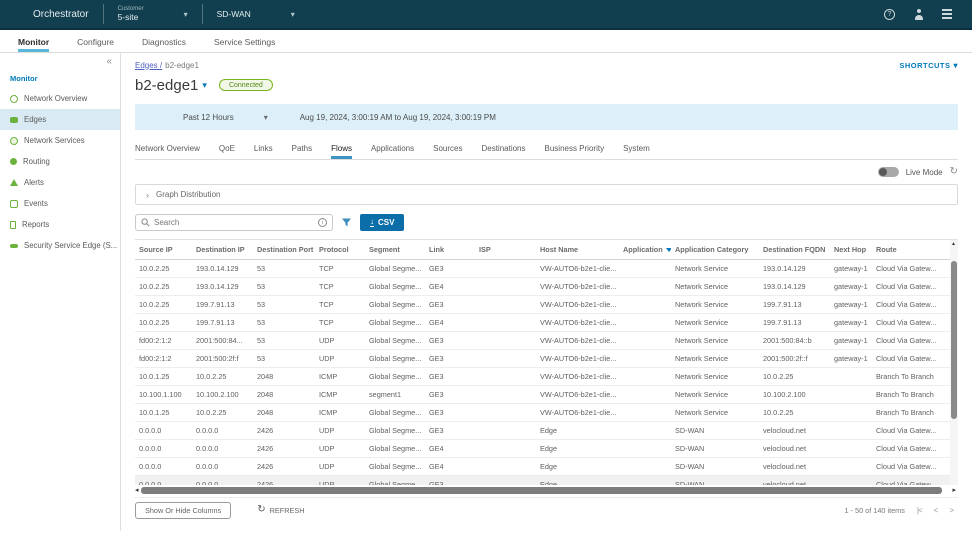 The image size is (972, 533). What do you see at coordinates (503, 151) in the screenshot?
I see `tab-destinations: Destinations` at bounding box center [503, 151].